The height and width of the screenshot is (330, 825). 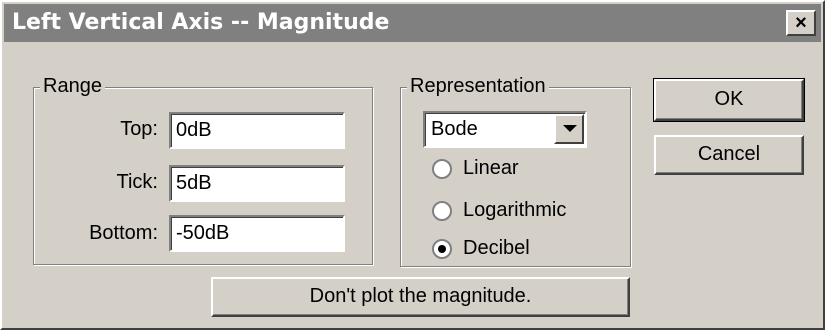 I want to click on close-icon: ×, so click(x=801, y=23).